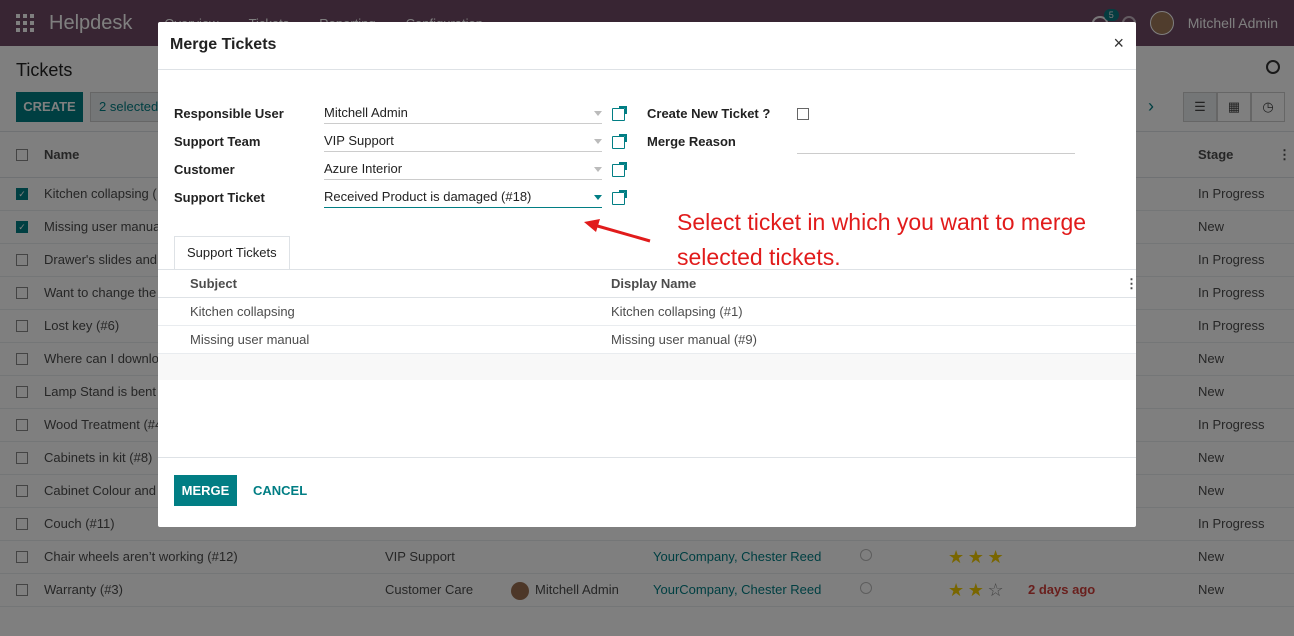  I want to click on customer-field: Azure Interior, so click(463, 170).